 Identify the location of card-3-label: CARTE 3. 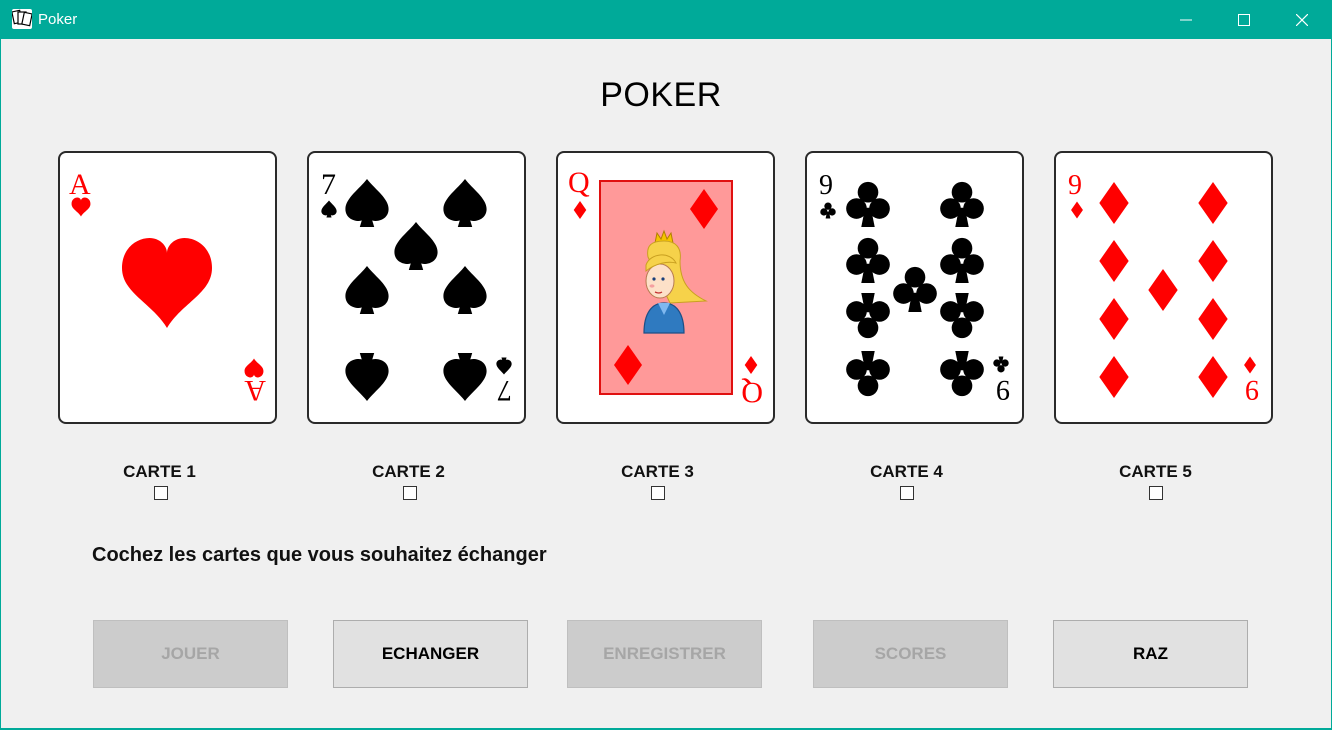
(657, 471).